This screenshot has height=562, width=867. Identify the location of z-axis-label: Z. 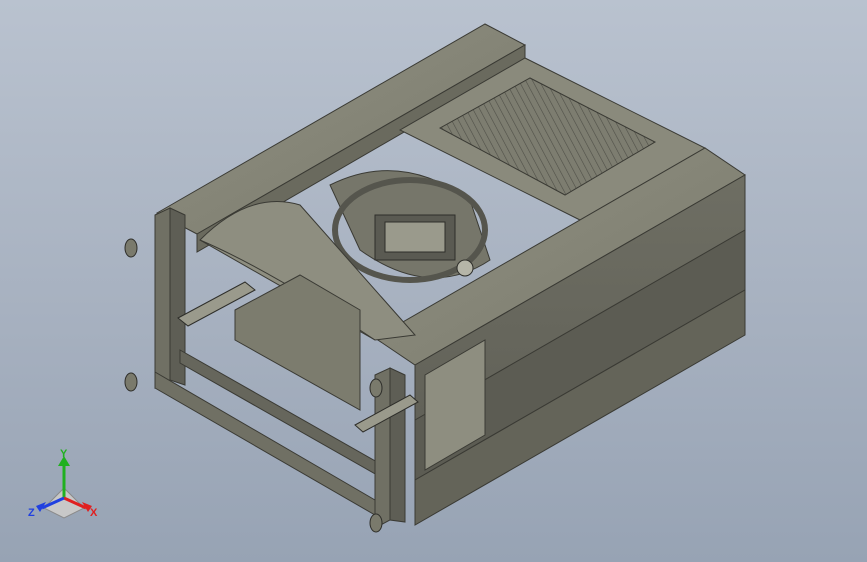
(31, 513).